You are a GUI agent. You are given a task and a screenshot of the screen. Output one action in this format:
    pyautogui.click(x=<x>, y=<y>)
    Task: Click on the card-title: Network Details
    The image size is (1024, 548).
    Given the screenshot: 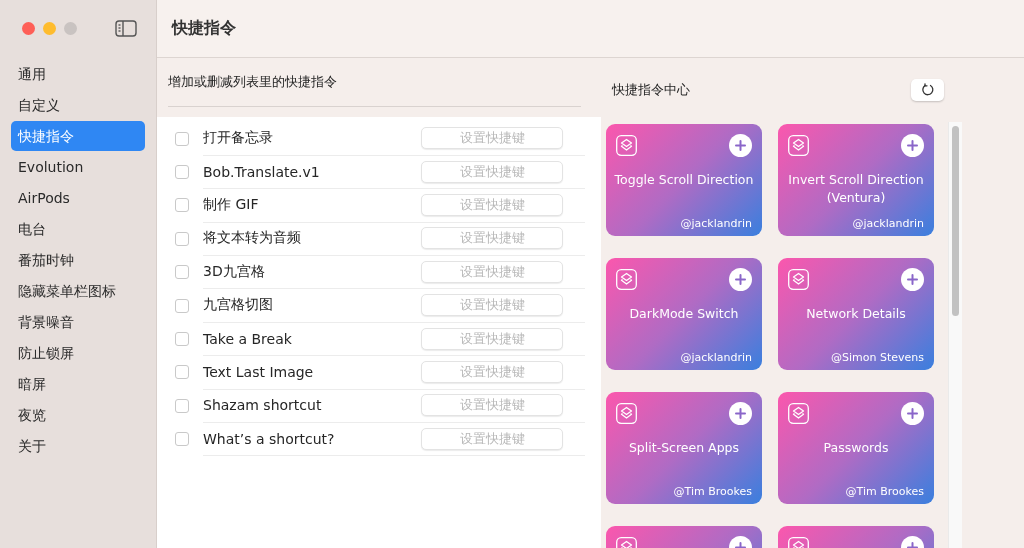 What is the action you would take?
    pyautogui.click(x=856, y=314)
    